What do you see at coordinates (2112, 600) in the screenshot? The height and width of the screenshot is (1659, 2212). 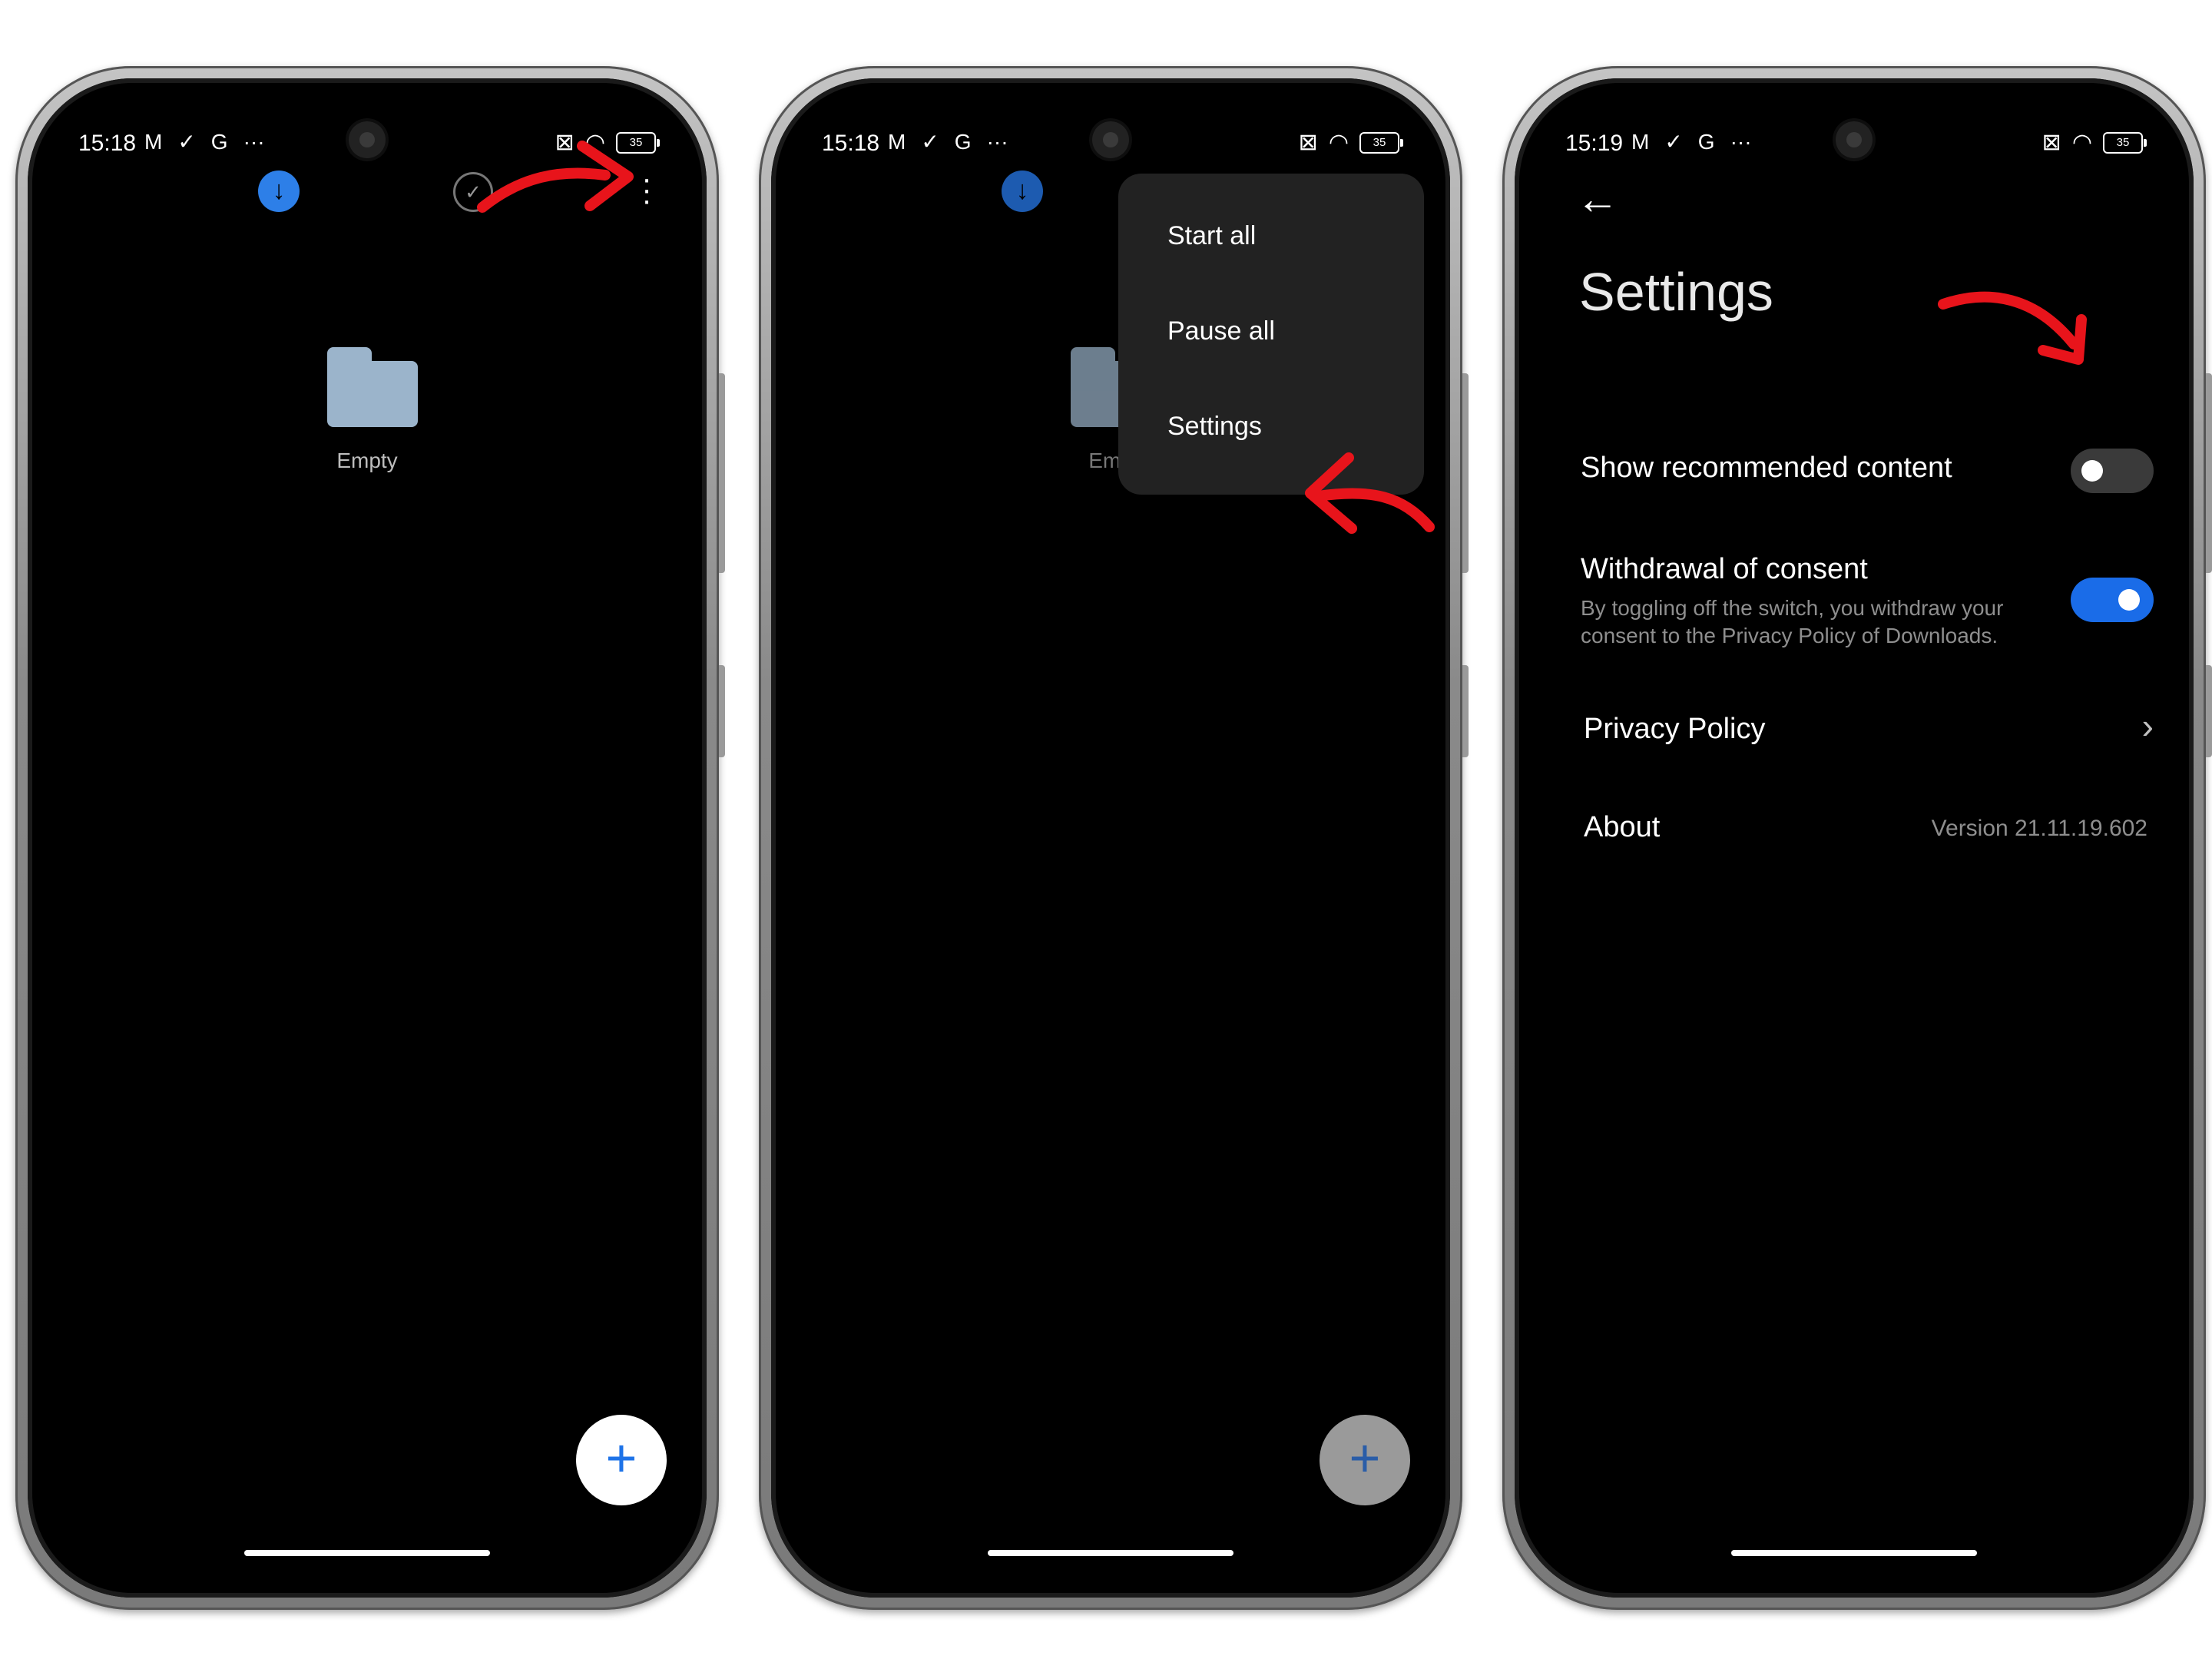 I see `withdrawal-toggle` at bounding box center [2112, 600].